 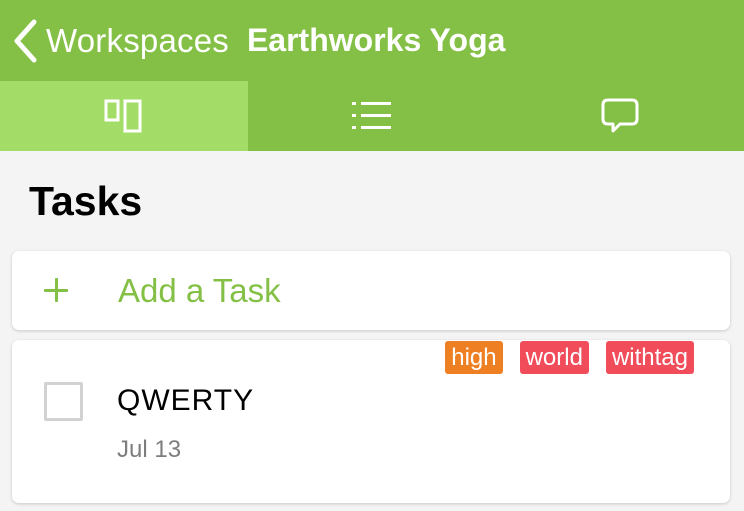 I want to click on task-checkbox, so click(x=63, y=401).